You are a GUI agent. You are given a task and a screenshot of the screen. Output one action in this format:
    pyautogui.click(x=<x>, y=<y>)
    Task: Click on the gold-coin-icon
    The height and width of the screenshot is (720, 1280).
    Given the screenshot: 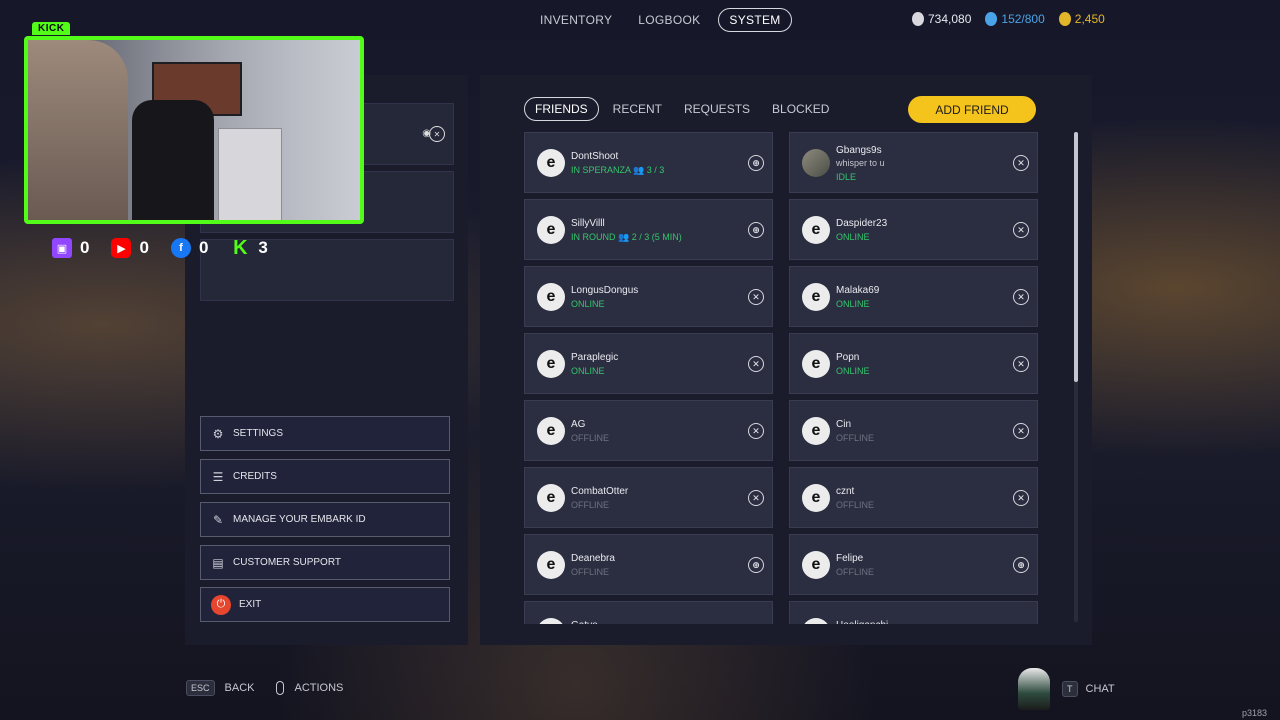 What is the action you would take?
    pyautogui.click(x=1064, y=19)
    